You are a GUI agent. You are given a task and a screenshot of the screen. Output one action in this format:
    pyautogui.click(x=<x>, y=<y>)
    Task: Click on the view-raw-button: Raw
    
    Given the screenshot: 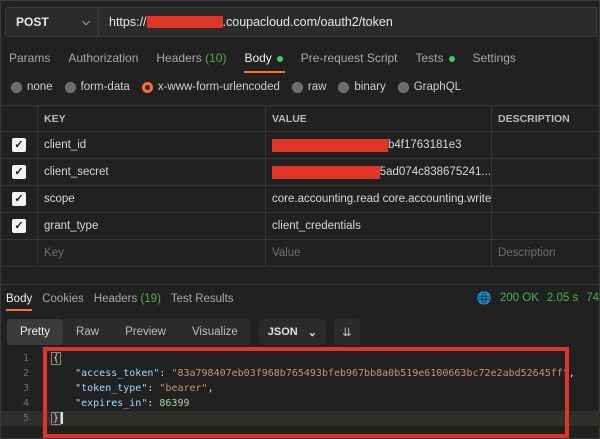 What is the action you would take?
    pyautogui.click(x=87, y=332)
    